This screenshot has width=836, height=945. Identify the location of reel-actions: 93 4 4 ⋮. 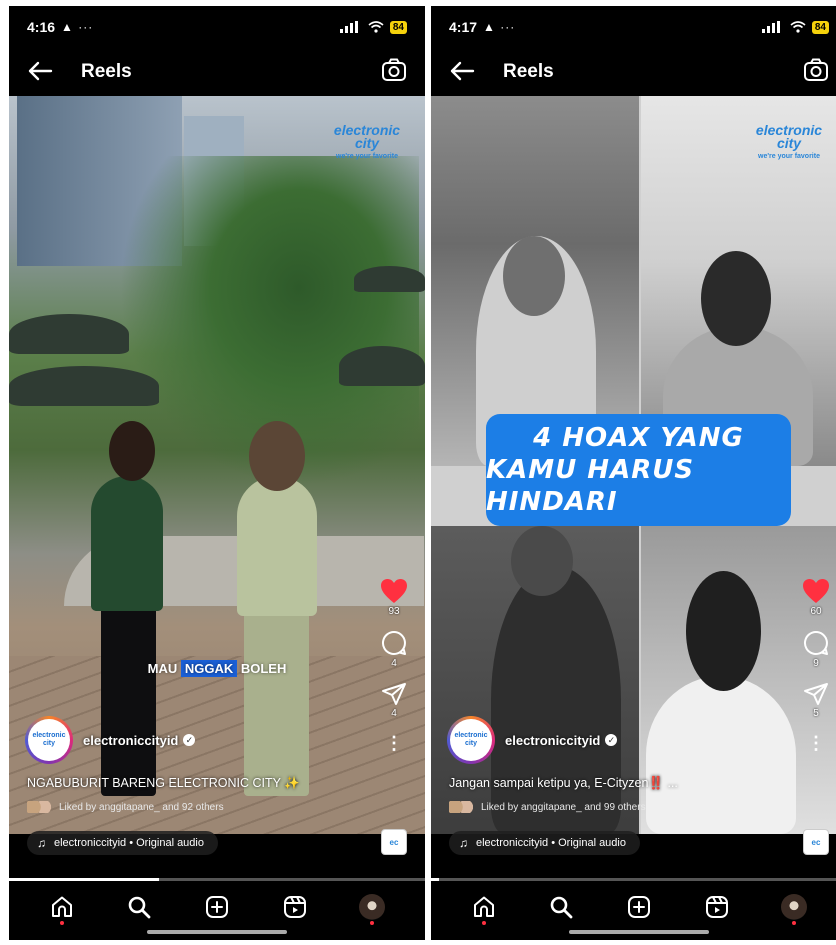
(394, 665).